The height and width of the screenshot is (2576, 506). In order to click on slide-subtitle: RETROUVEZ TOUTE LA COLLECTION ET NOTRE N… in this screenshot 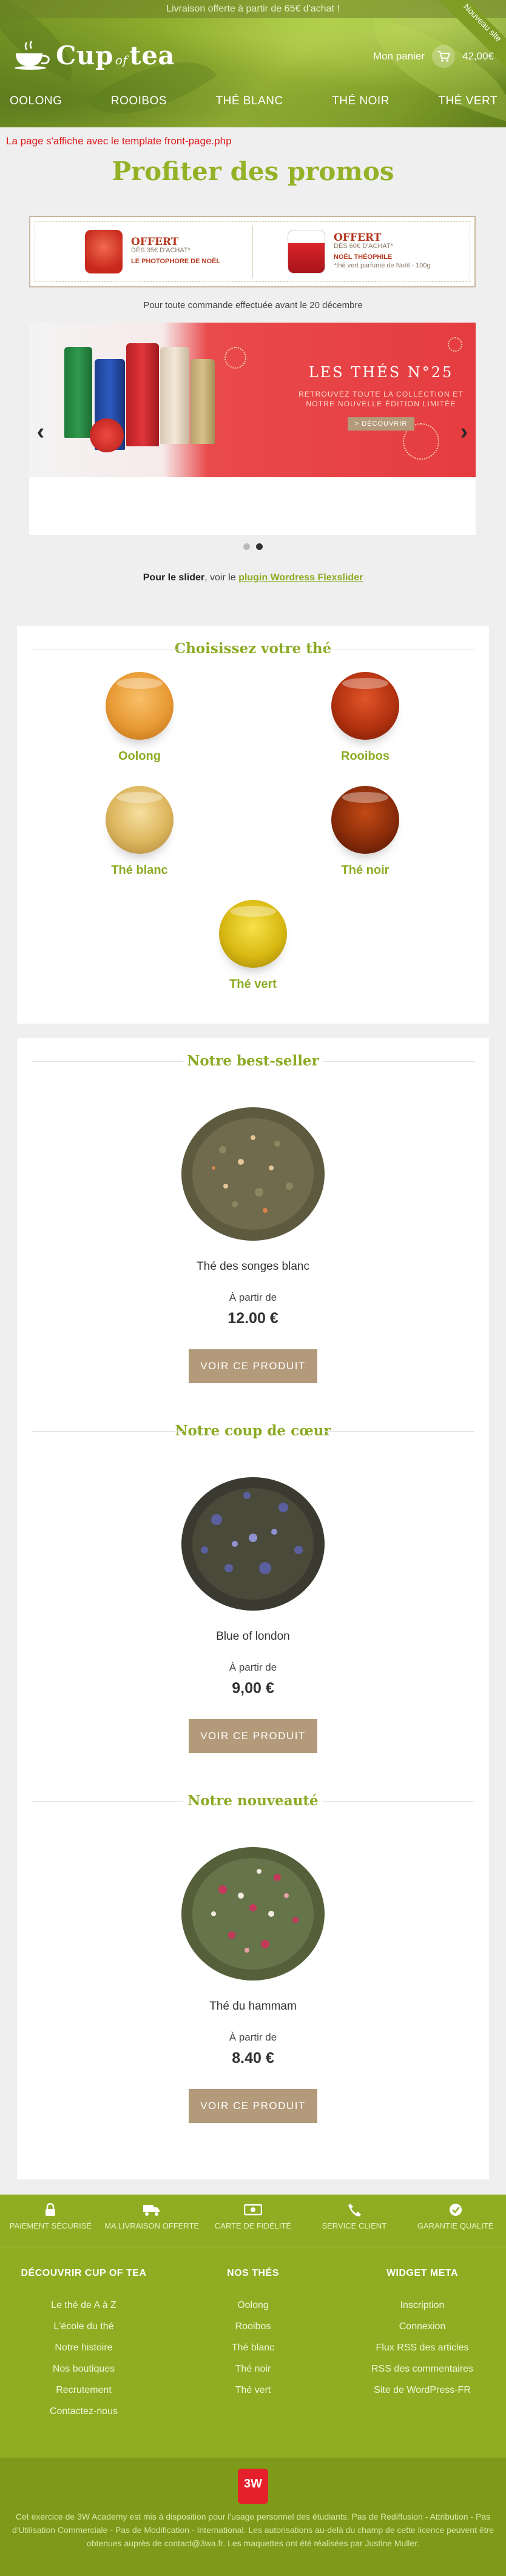, I will do `click(381, 399)`.